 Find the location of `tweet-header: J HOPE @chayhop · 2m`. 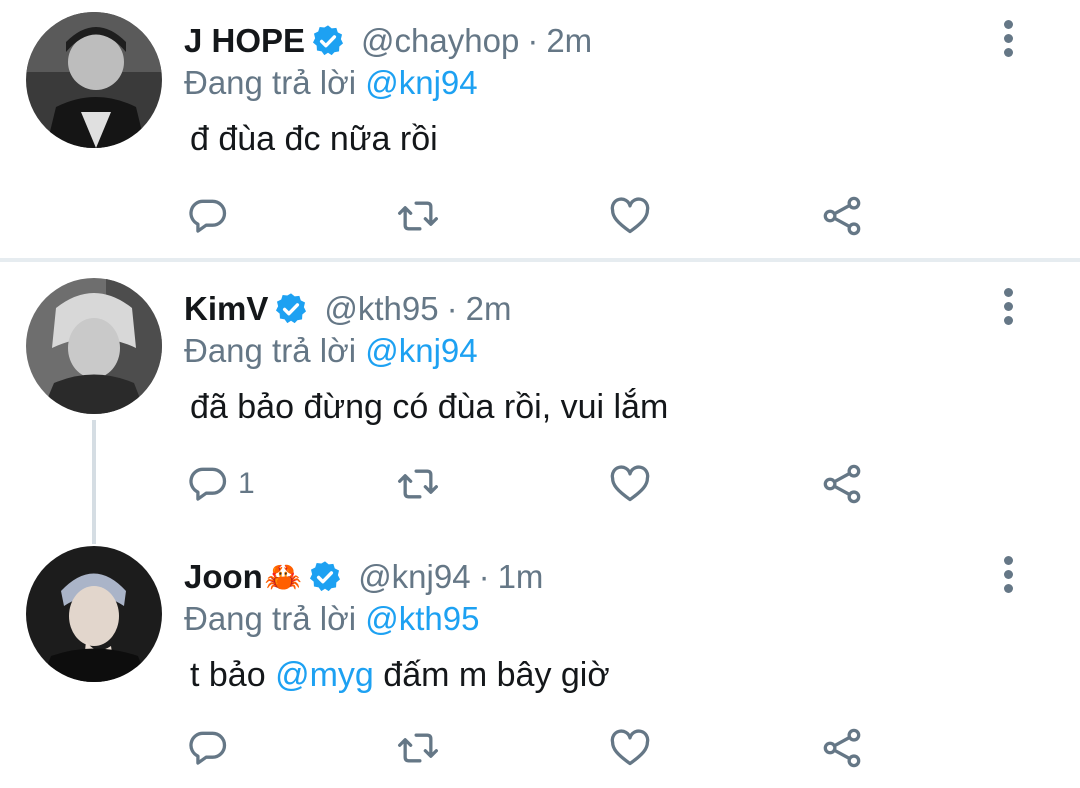

tweet-header: J HOPE @chayhop · 2m is located at coordinates (388, 41).